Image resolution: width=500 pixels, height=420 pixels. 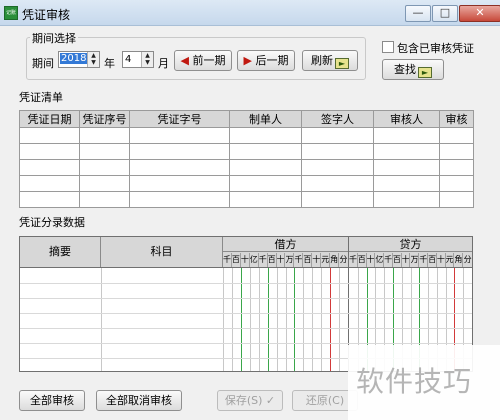 I want to click on column-header-summary: 摘要, so click(x=60, y=252).